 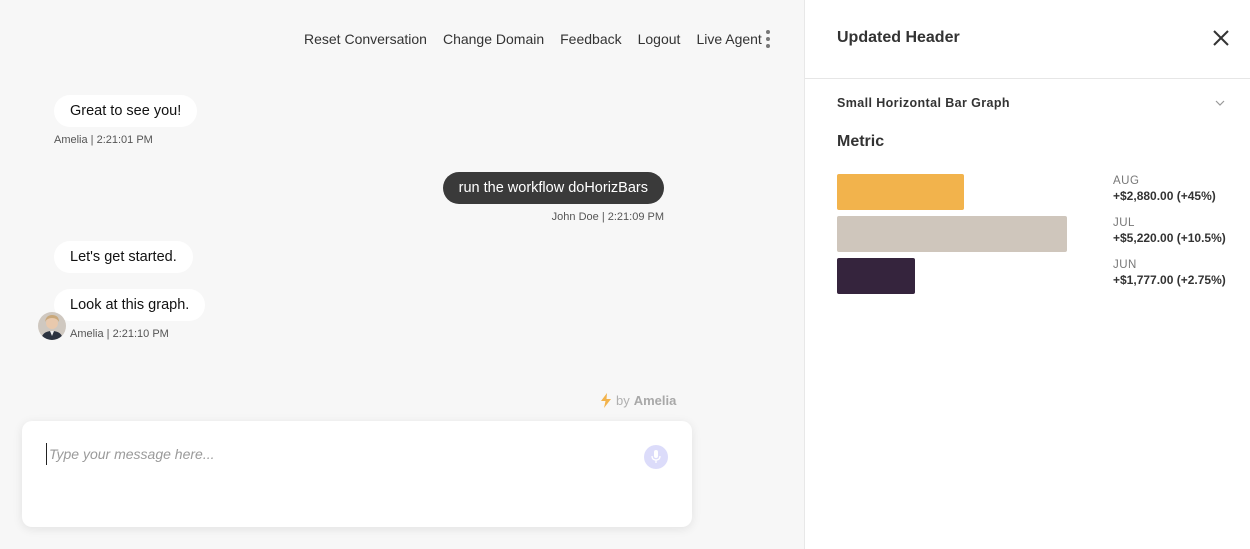 I want to click on section-title: Small Horizontal Bar Graph, so click(x=923, y=103).